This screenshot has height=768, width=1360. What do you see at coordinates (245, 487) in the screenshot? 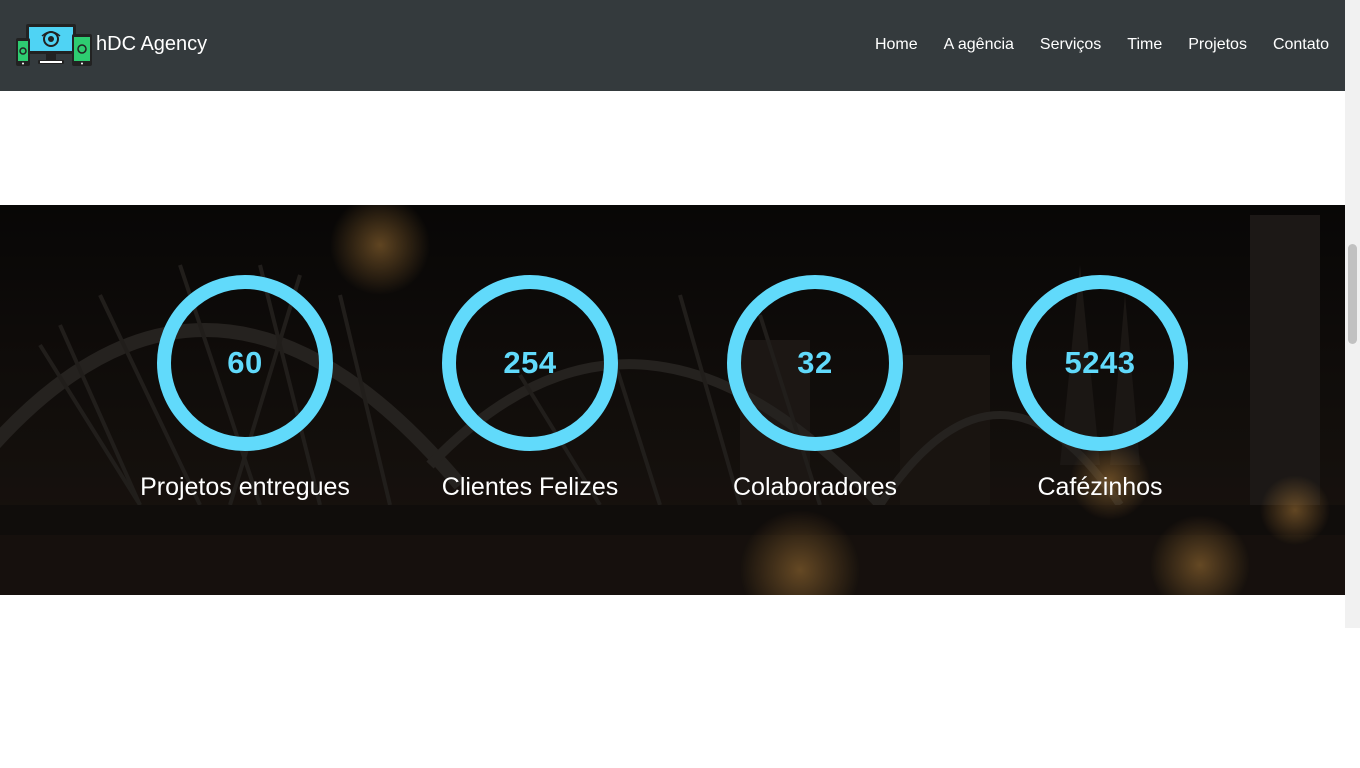
I see `counter-label: Projetos entregues` at bounding box center [245, 487].